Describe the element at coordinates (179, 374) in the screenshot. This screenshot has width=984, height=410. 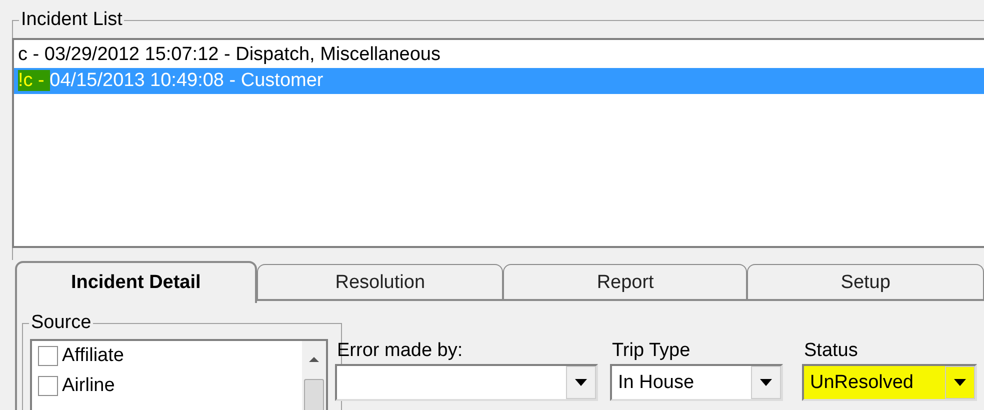
I see `source-list: Affiliate Airline` at that location.